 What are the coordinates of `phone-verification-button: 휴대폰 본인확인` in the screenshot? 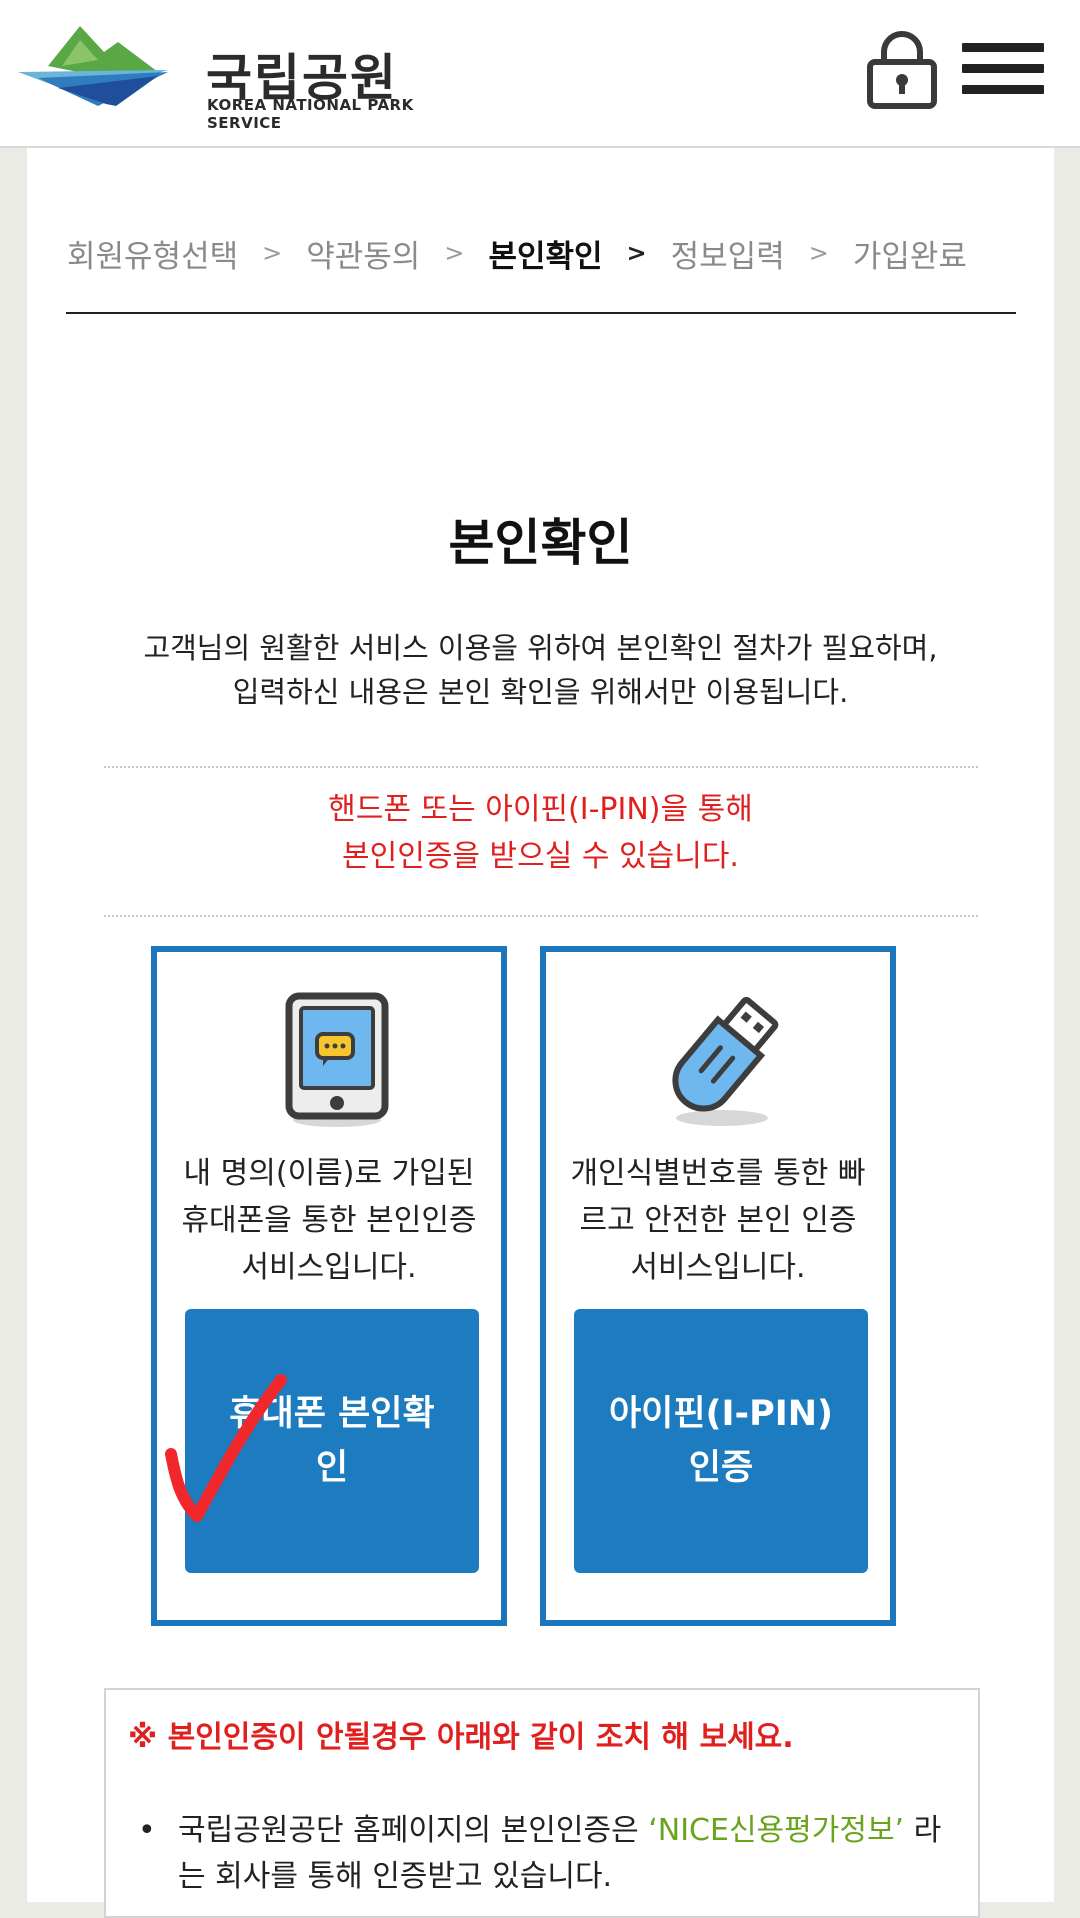 It's located at (332, 1441).